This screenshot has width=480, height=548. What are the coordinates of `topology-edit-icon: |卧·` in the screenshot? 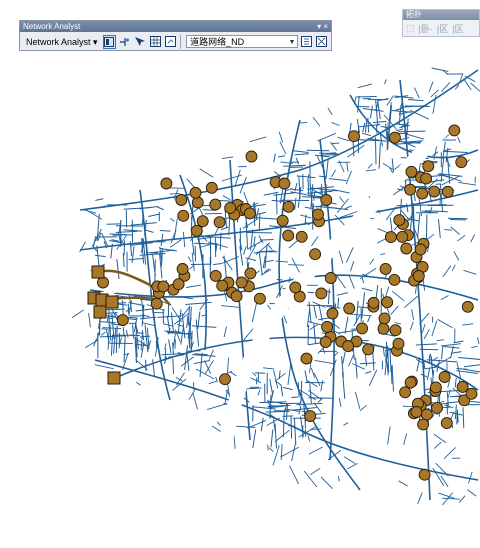 It's located at (426, 28).